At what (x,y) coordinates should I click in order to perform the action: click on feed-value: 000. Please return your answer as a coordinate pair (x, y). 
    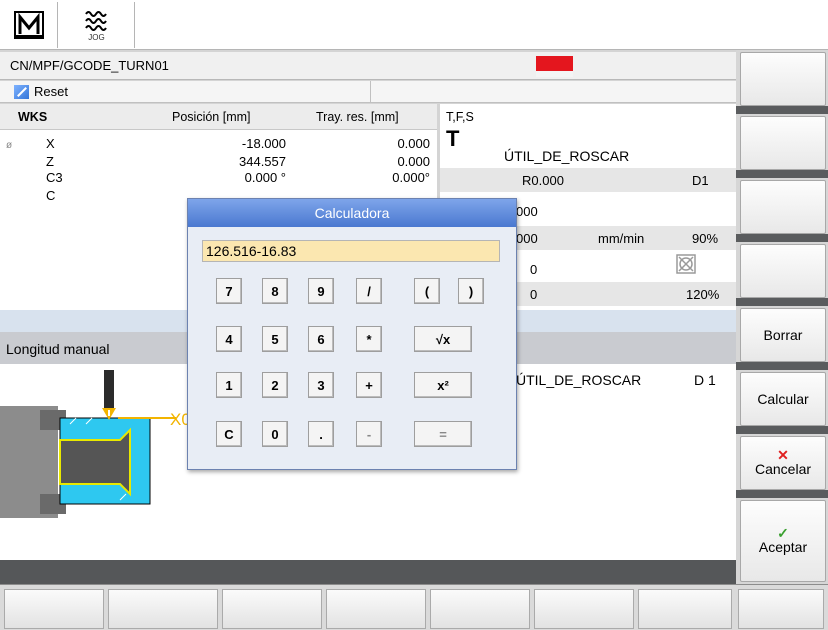
    Looking at the image, I should click on (527, 211).